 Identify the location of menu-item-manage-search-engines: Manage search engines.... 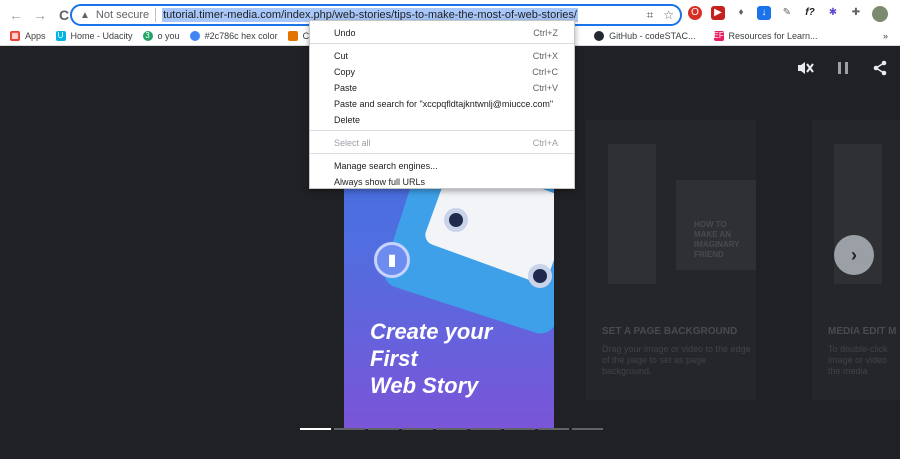
(446, 166).